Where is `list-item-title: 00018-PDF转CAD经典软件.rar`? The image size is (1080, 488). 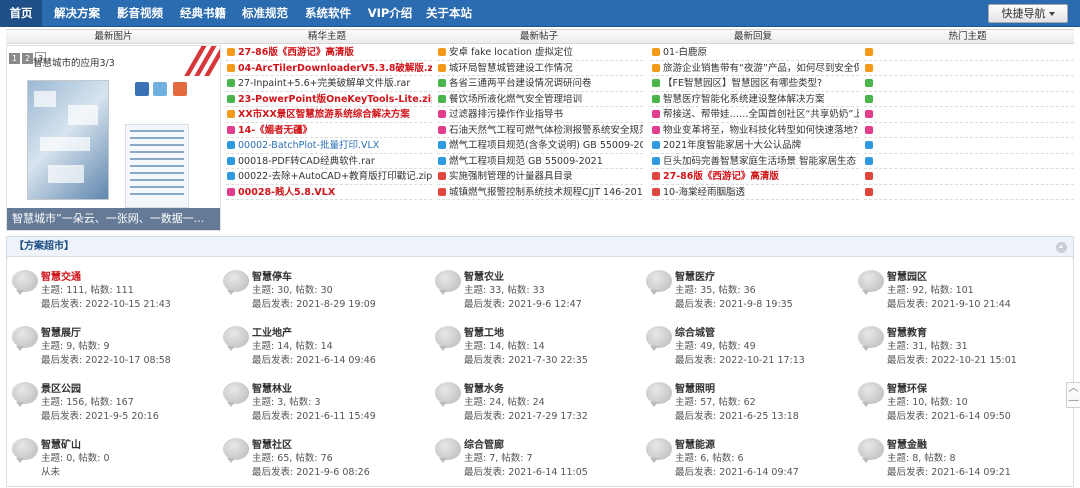 list-item-title: 00018-PDF转CAD经典软件.rar is located at coordinates (306, 161).